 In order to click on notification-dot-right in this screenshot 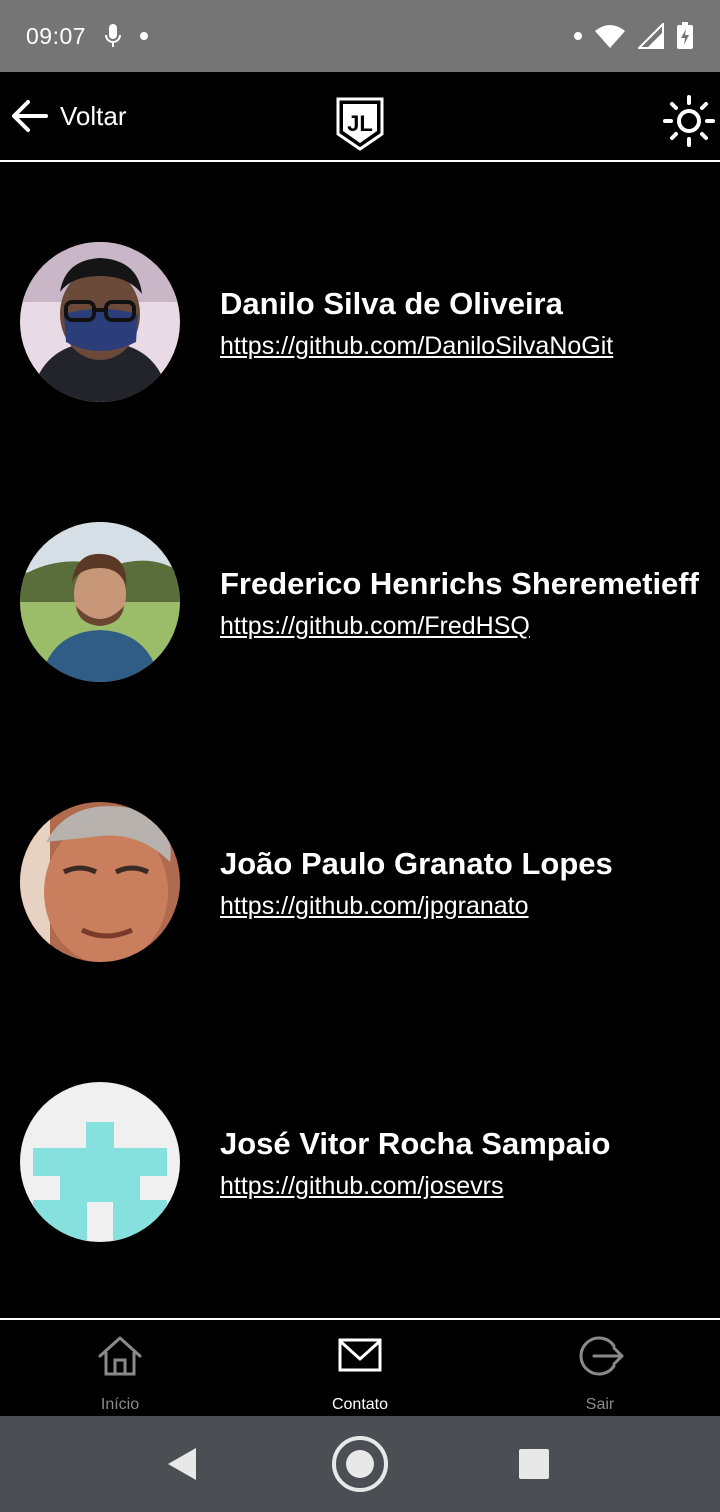, I will do `click(578, 36)`.